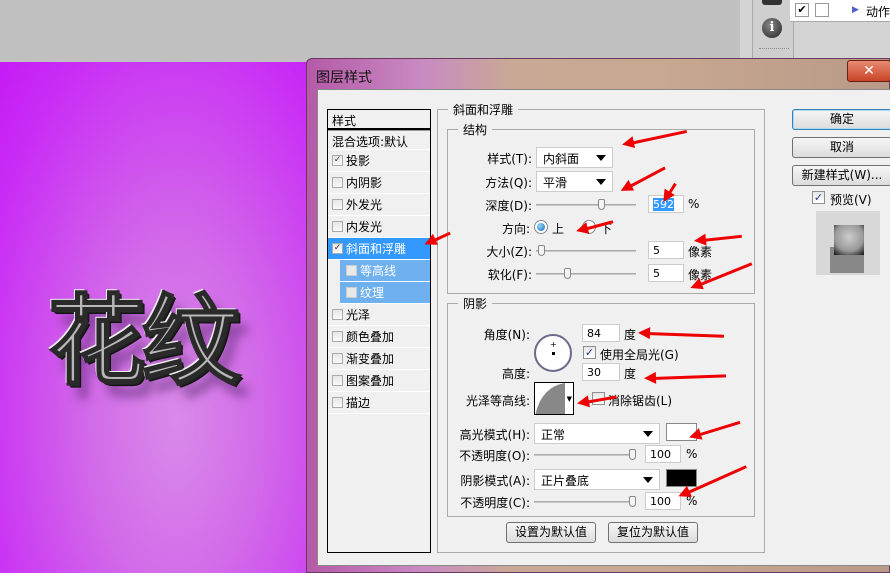 This screenshot has width=890, height=573. Describe the element at coordinates (541, 250) in the screenshot. I see `size-slider-thumb` at that location.